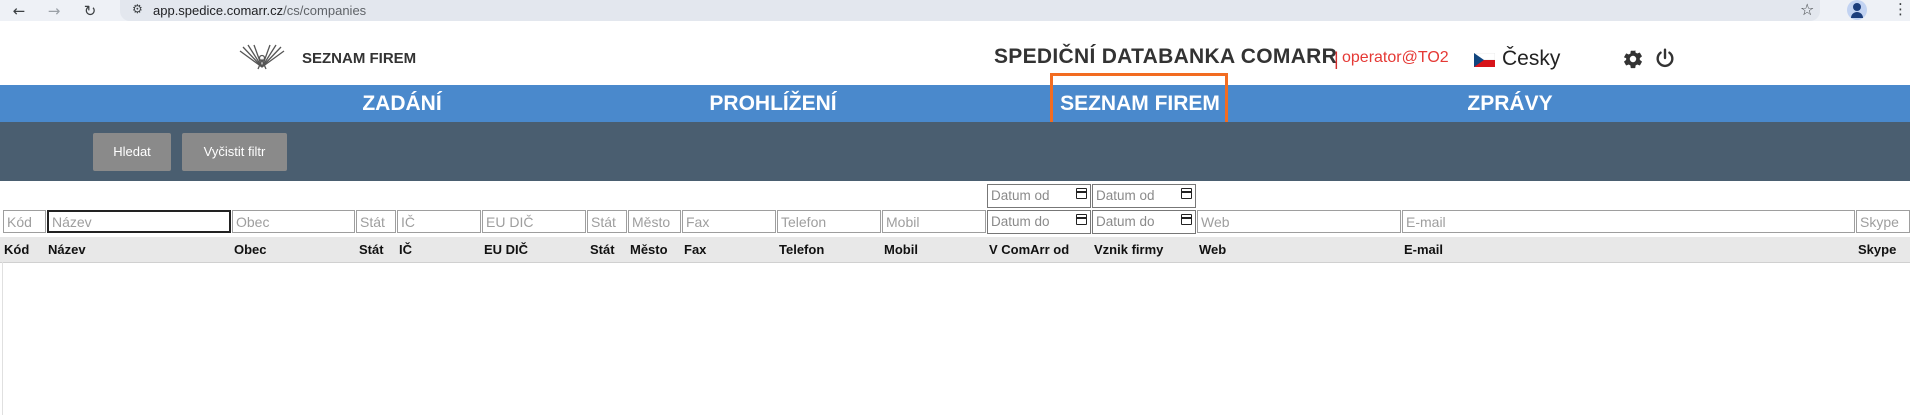 This screenshot has width=1910, height=415. What do you see at coordinates (250, 249) in the screenshot?
I see `column-header-obec: Obec` at bounding box center [250, 249].